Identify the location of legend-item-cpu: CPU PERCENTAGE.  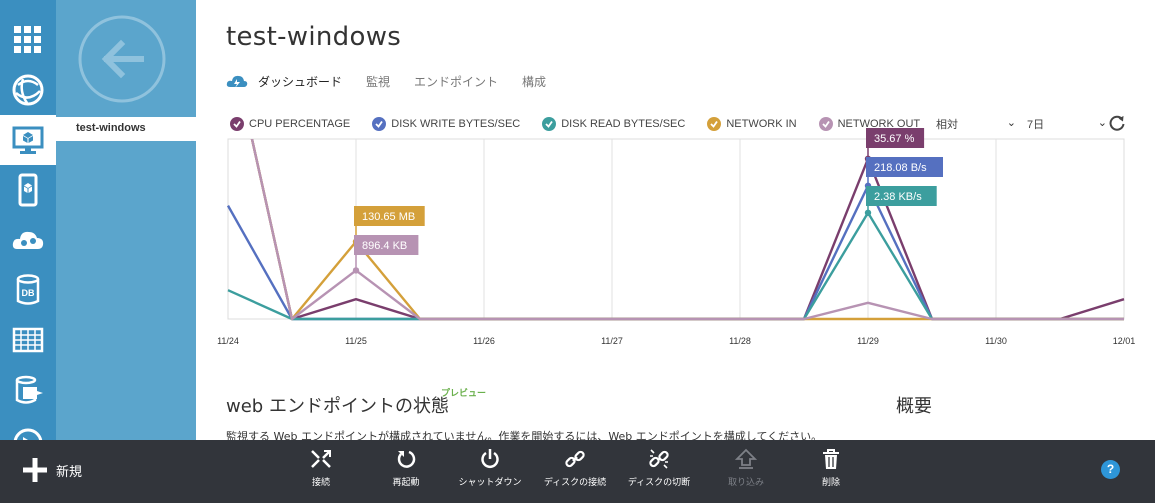
(290, 124).